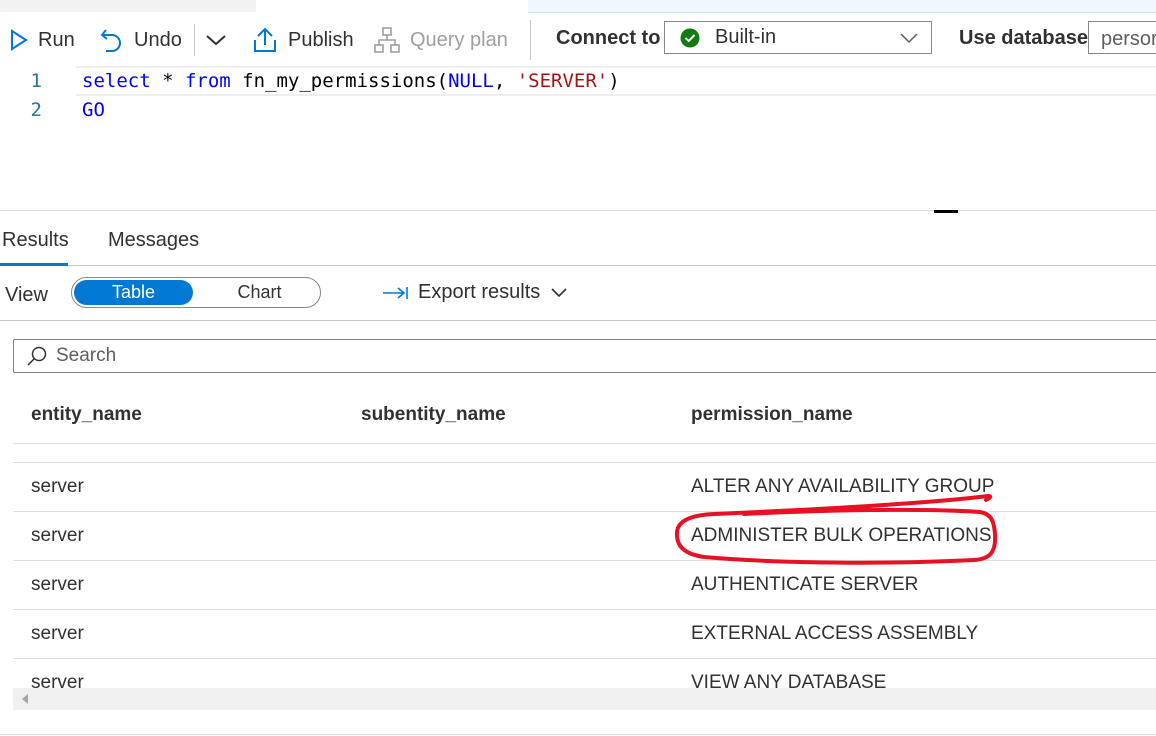  Describe the element at coordinates (339, 81) in the screenshot. I see `code-function: fn_my_permissions(` at that location.